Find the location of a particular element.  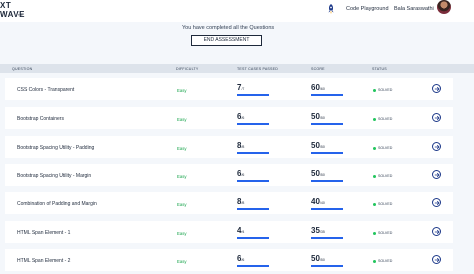

nxtwave-logo: XT WAVE TM is located at coordinates (12, 11).